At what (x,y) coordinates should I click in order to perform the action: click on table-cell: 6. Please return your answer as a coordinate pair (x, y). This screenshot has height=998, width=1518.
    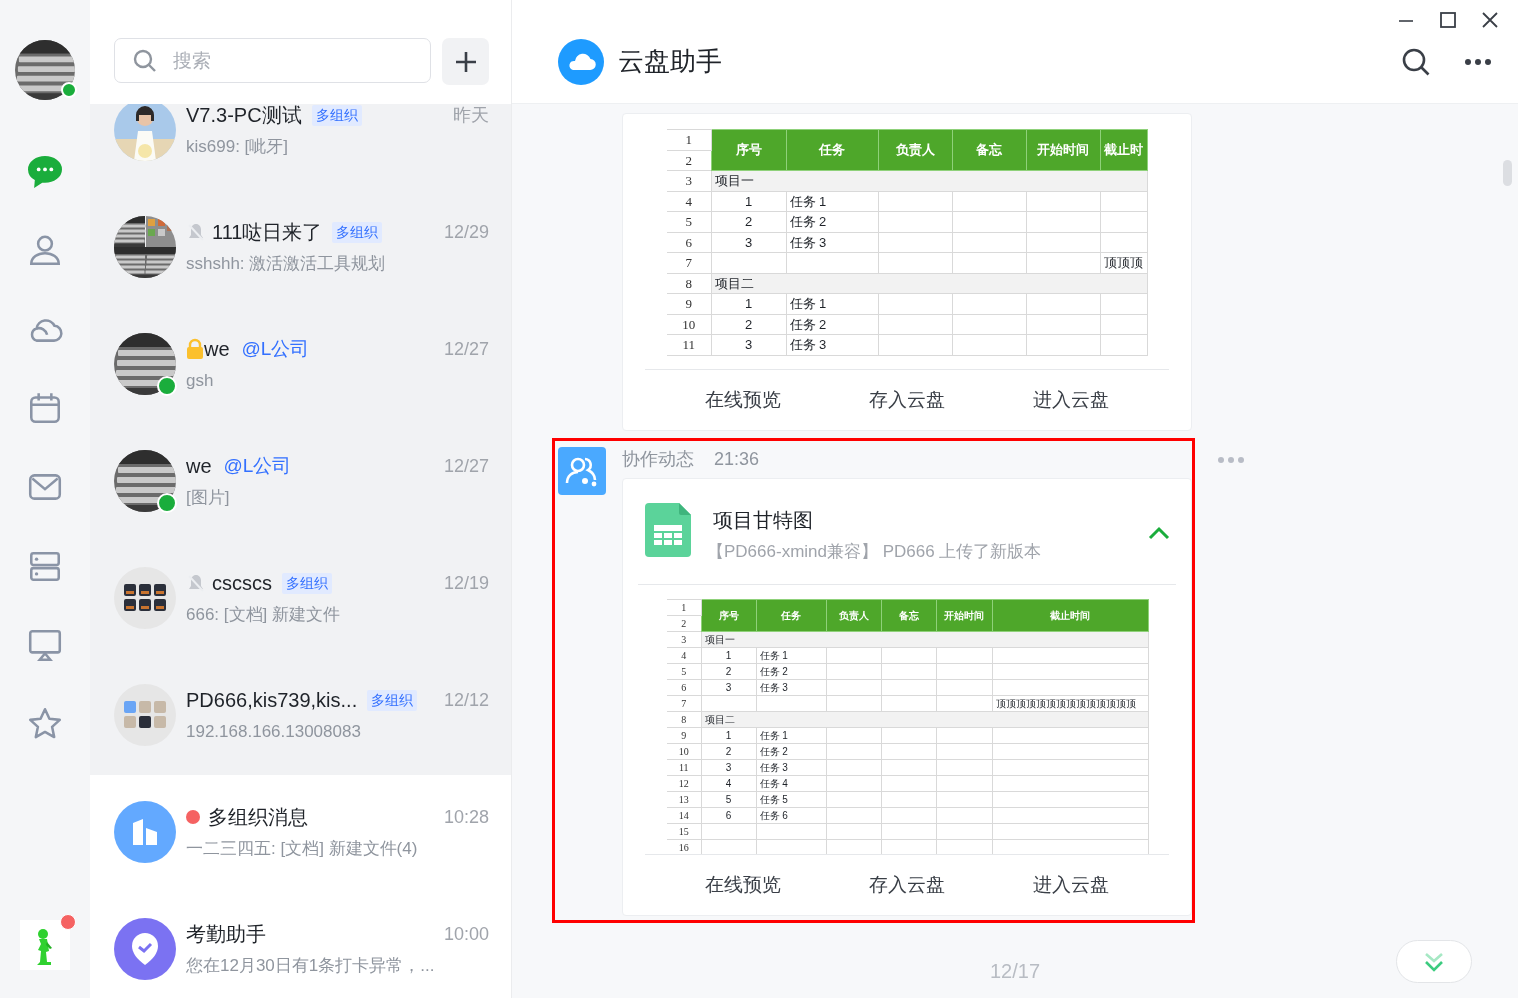
    Looking at the image, I should click on (728, 815).